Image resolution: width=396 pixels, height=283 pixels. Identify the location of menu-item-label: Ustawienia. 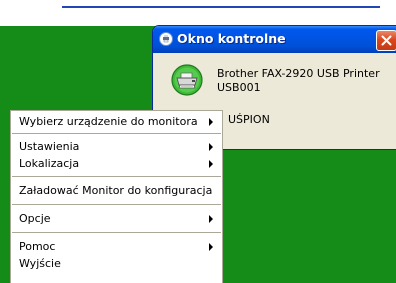
(49, 146).